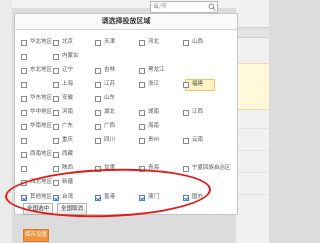  Describe the element at coordinates (198, 140) in the screenshot. I see `province-label: 云南` at that location.